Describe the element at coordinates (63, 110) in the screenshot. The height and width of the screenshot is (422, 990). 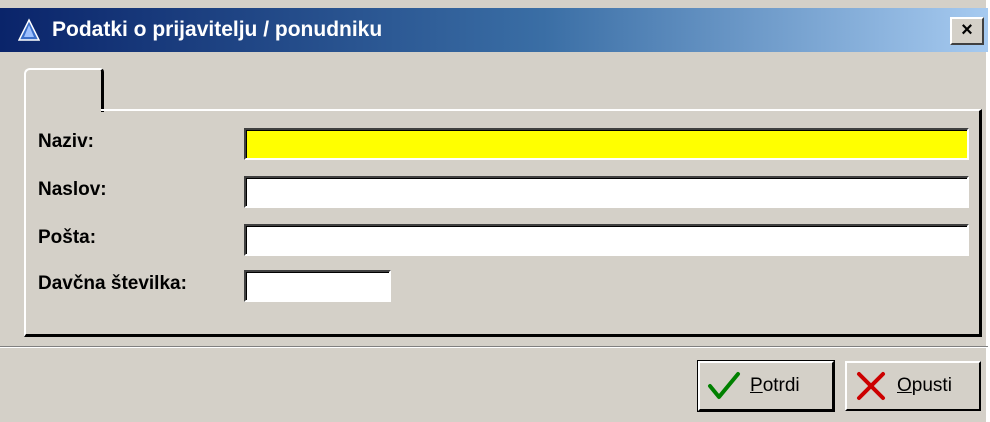
I see `tab-panel-join` at that location.